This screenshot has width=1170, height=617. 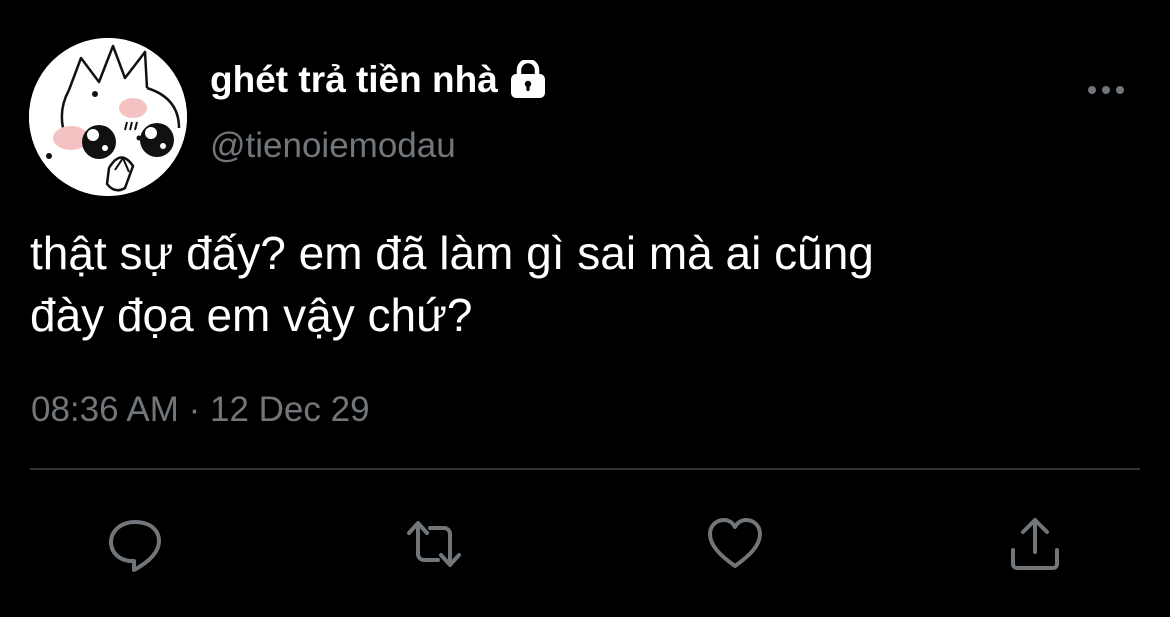 I want to click on reply-button, so click(x=135, y=544).